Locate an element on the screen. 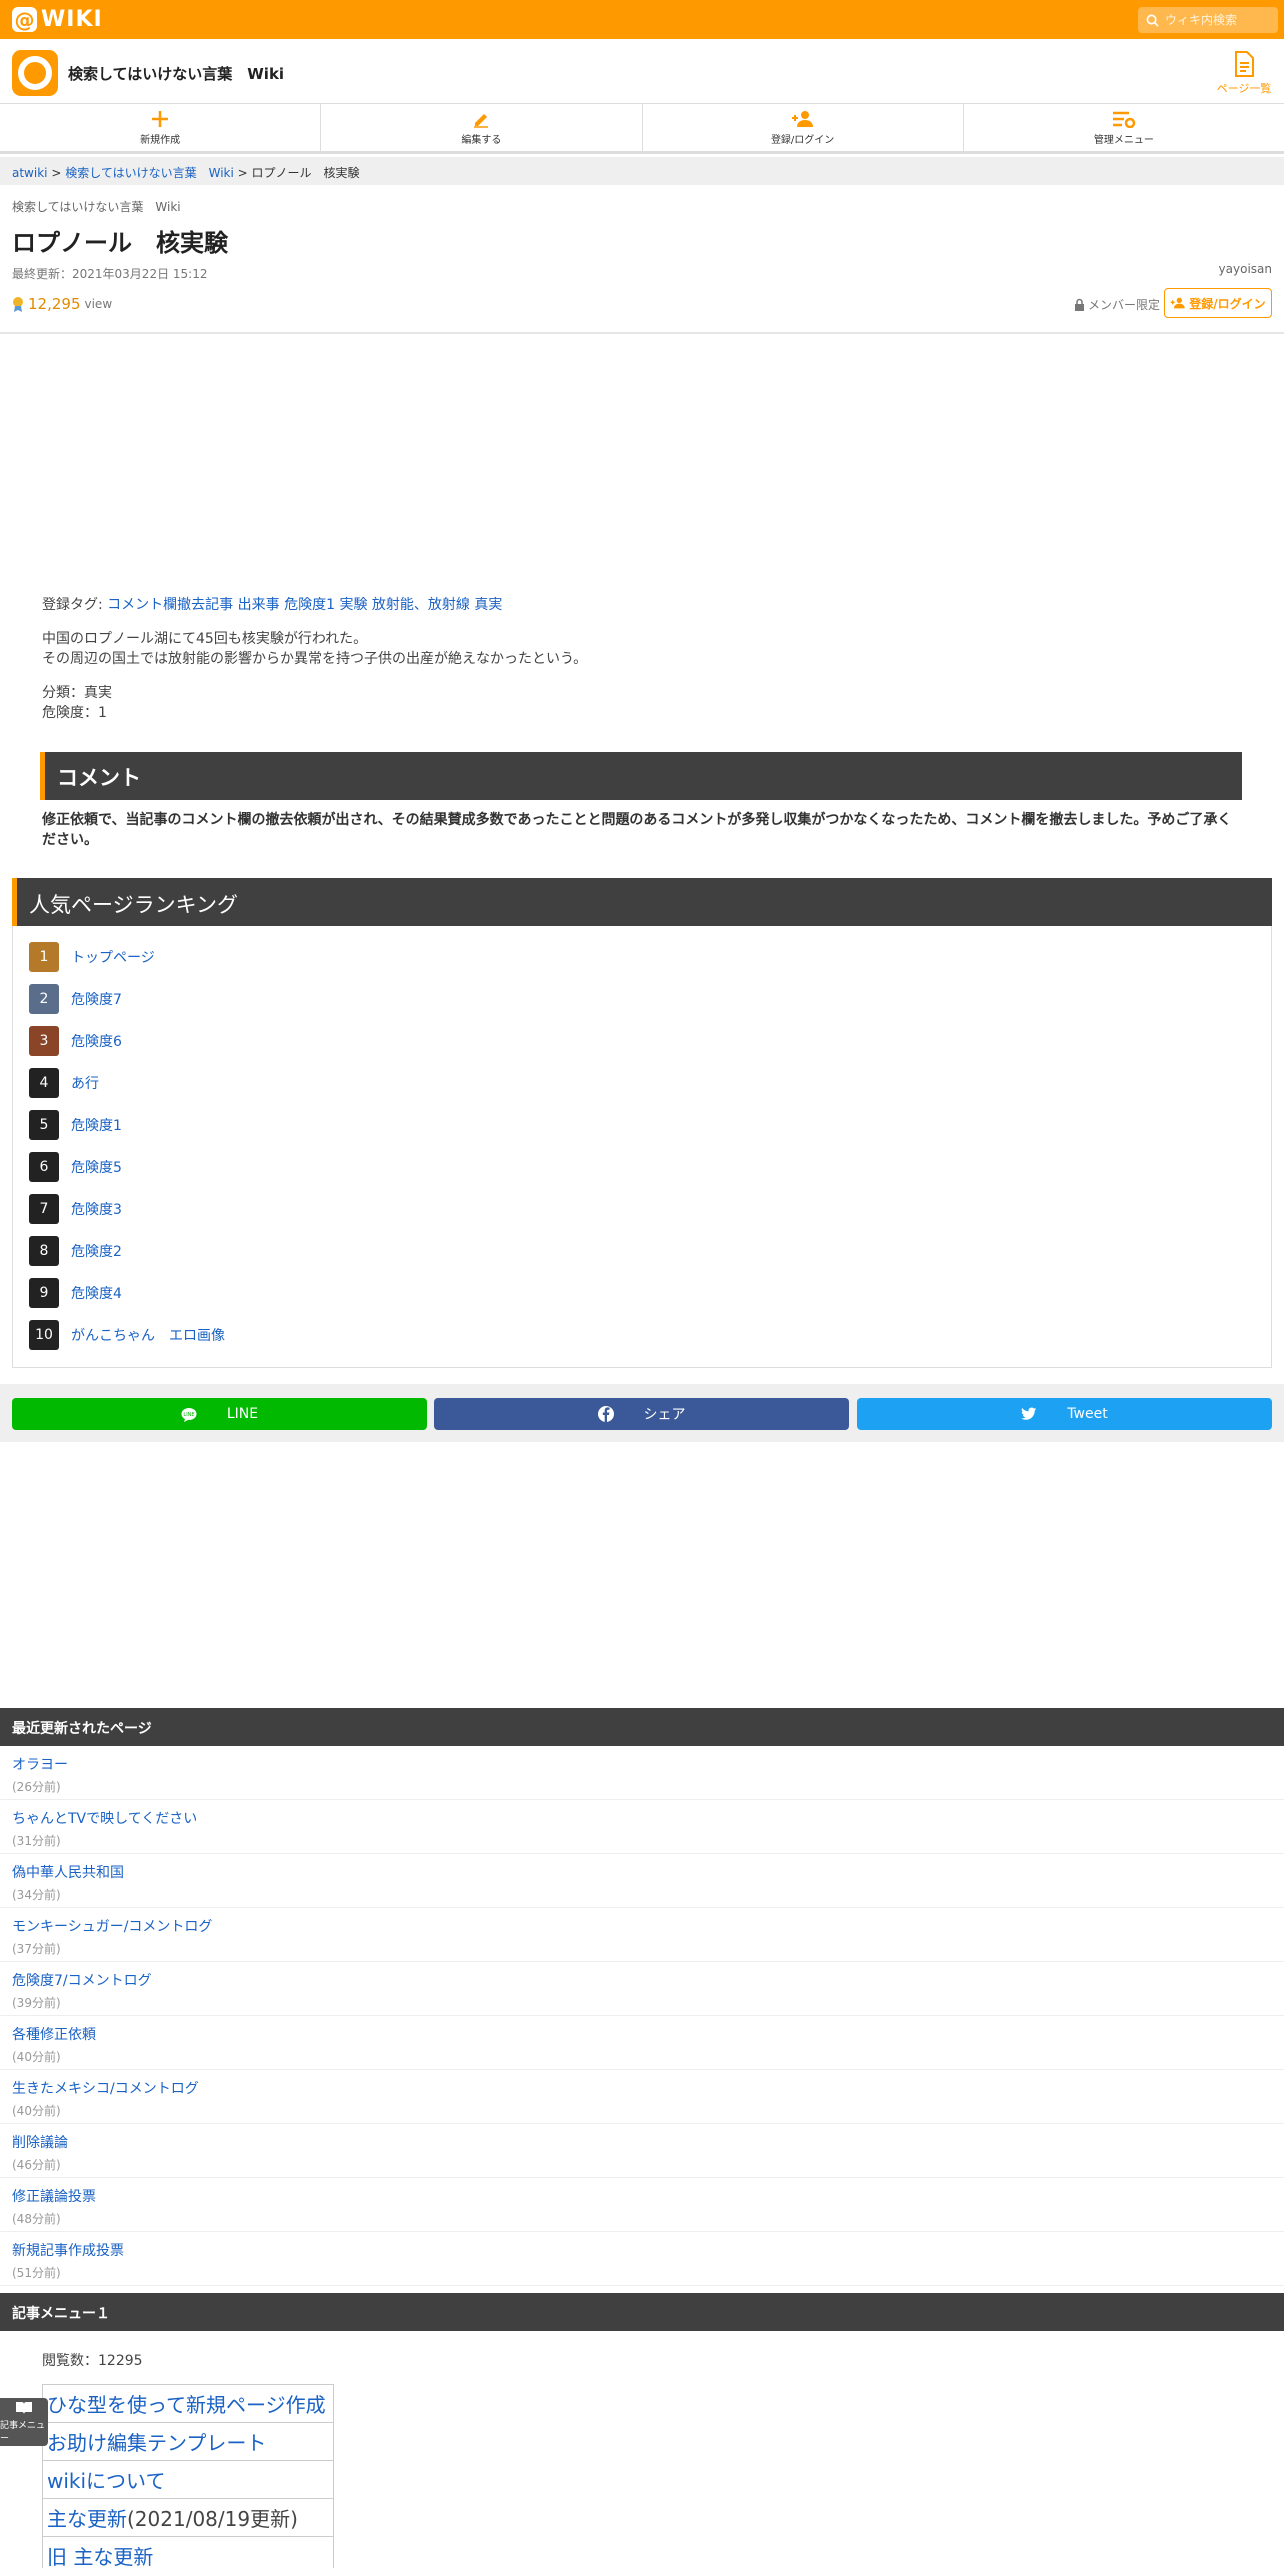 Image resolution: width=1284 pixels, height=2568 pixels. nav-admin-menu: 管理メニュー is located at coordinates (1124, 127).